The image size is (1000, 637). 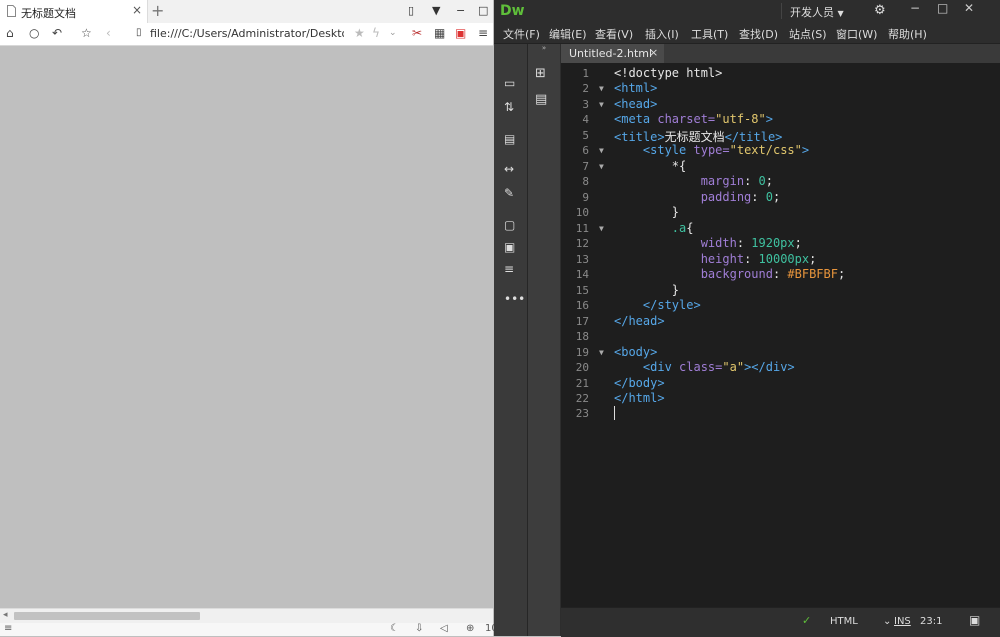 I want to click on qr-code-icon: ▦, so click(x=439, y=33).